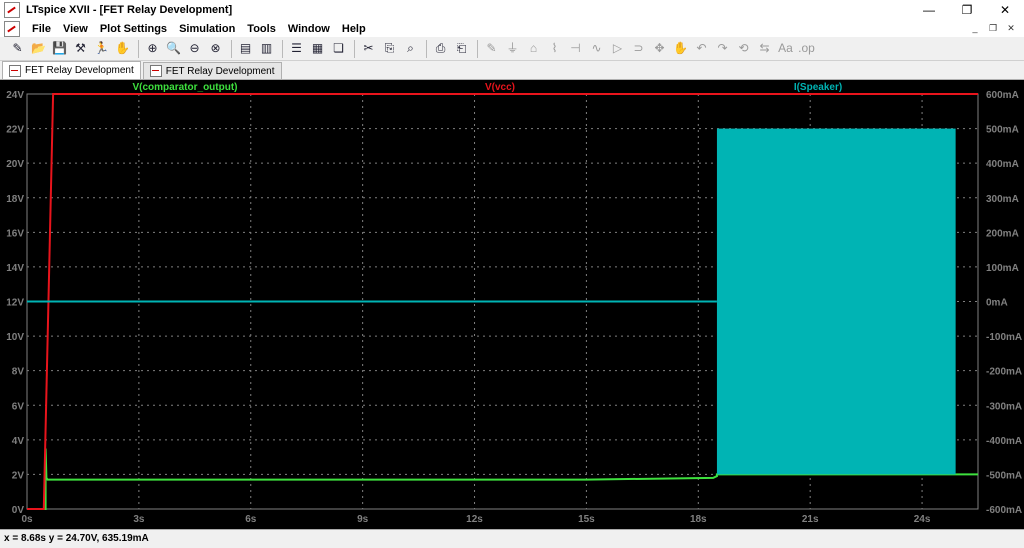 This screenshot has width=1024, height=548. I want to click on wire-icon: ✎, so click(491, 48).